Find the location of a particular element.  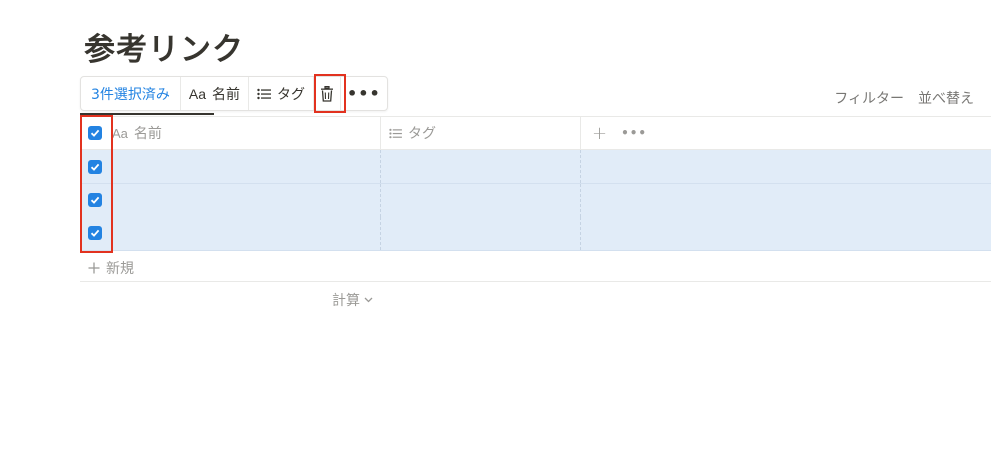

chevron-down-icon is located at coordinates (368, 300).